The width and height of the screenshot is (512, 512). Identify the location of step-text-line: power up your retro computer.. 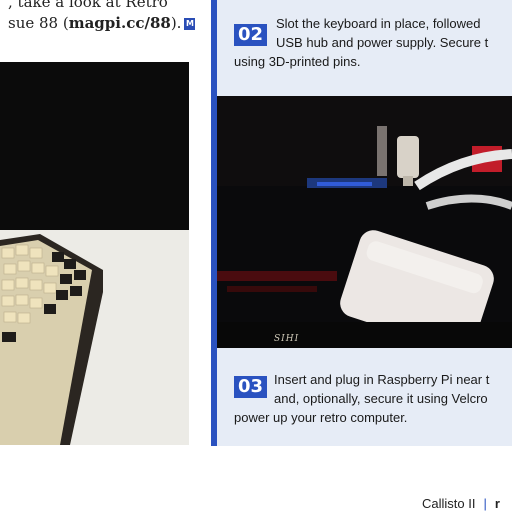
(321, 417).